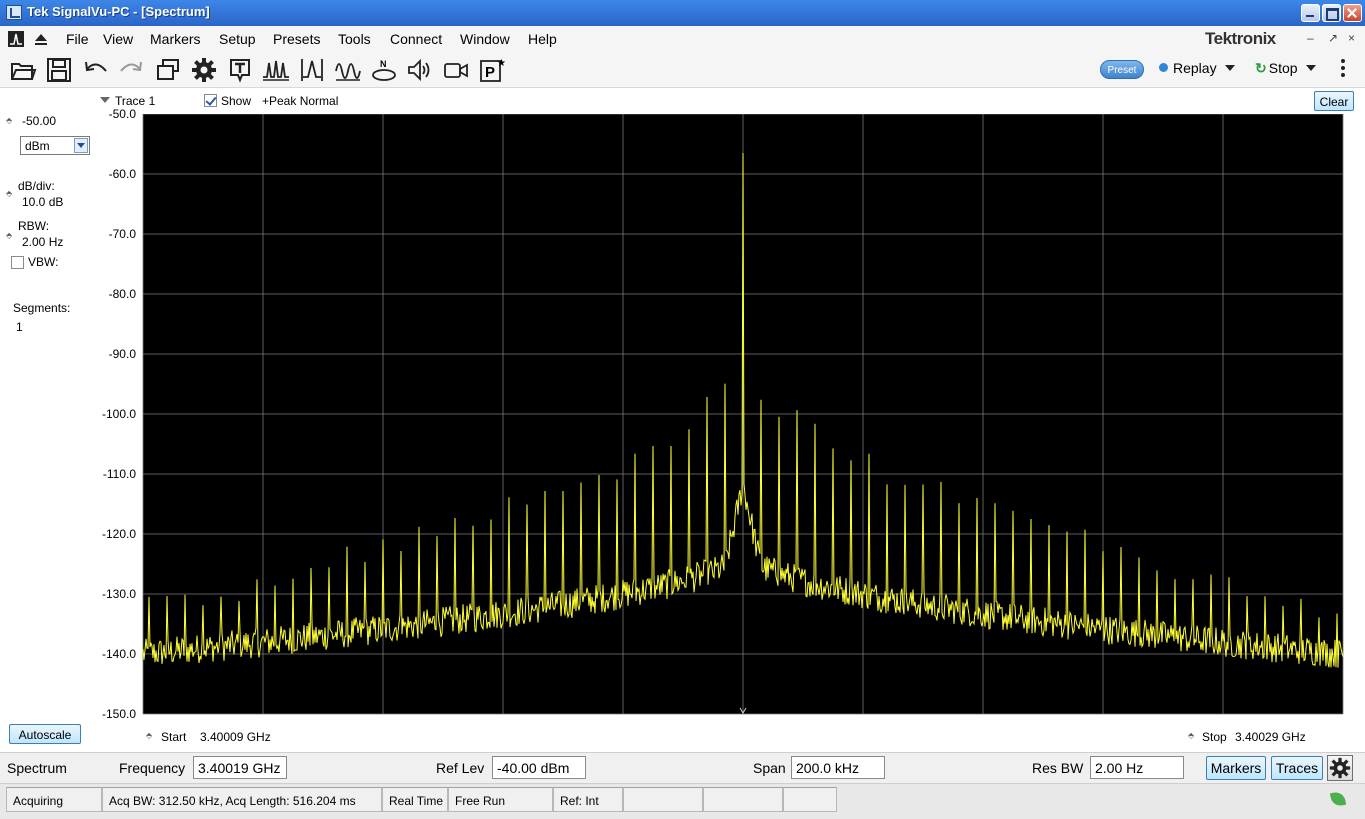 The width and height of the screenshot is (1365, 819). What do you see at coordinates (492, 70) in the screenshot?
I see `preset-p-icon: P ★` at bounding box center [492, 70].